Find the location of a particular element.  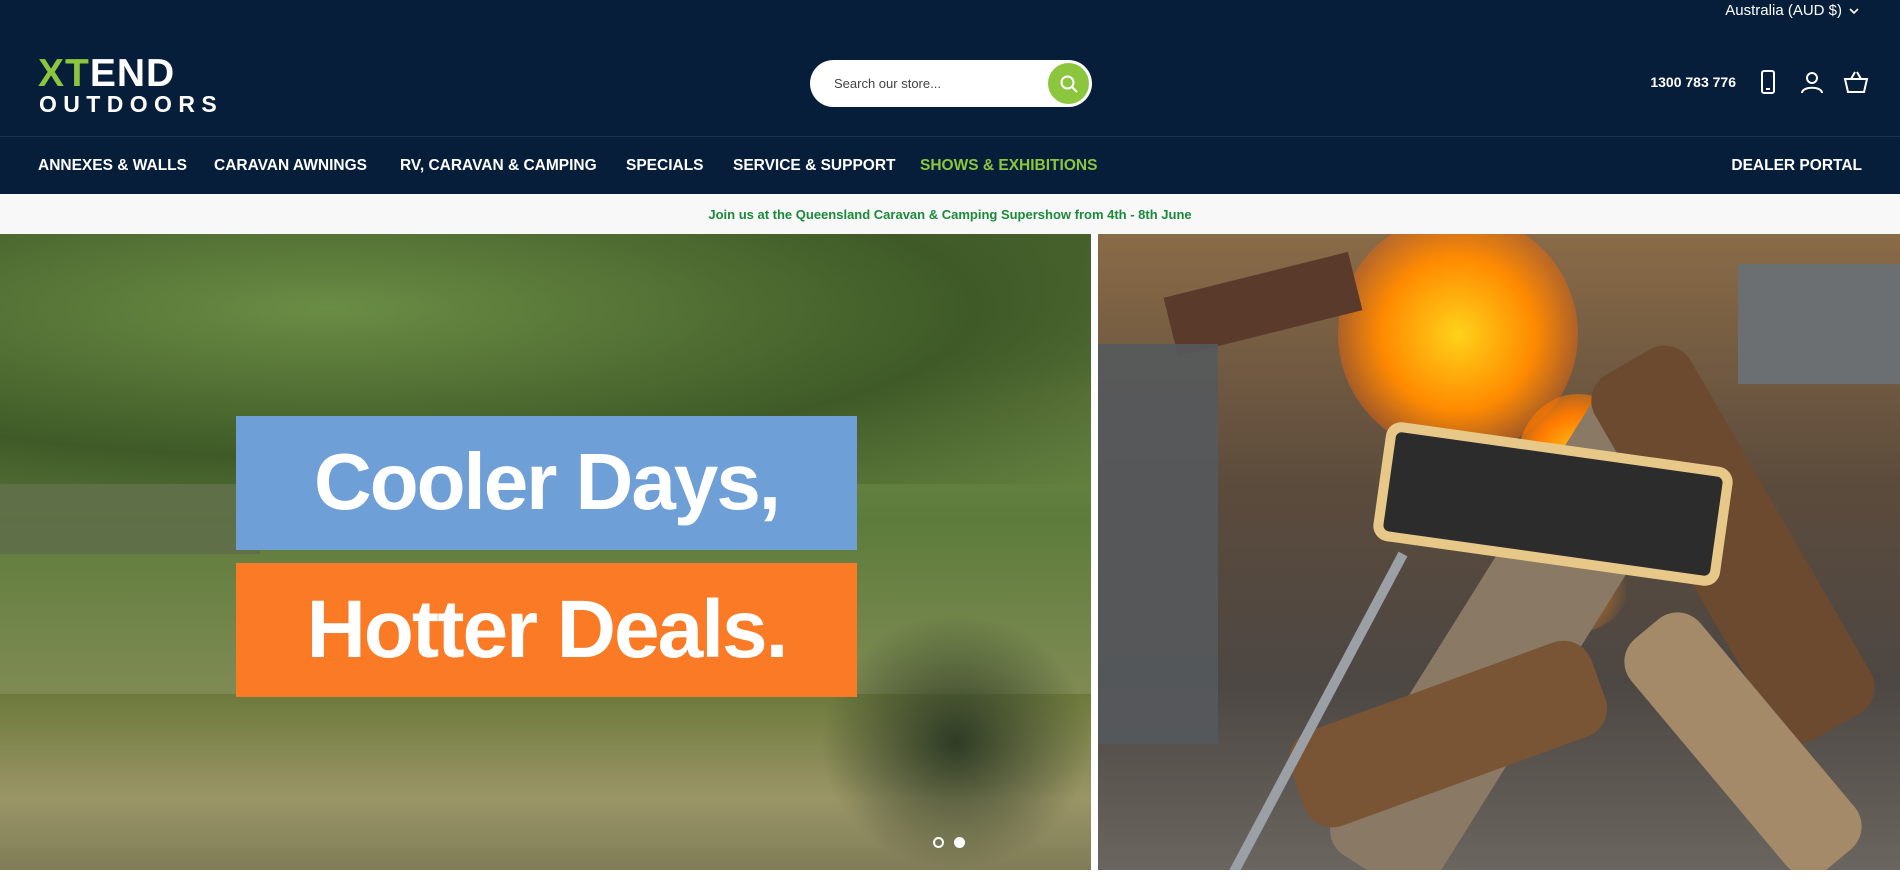

hero-headline-line1-box: Cooler Days, is located at coordinates (546, 483).